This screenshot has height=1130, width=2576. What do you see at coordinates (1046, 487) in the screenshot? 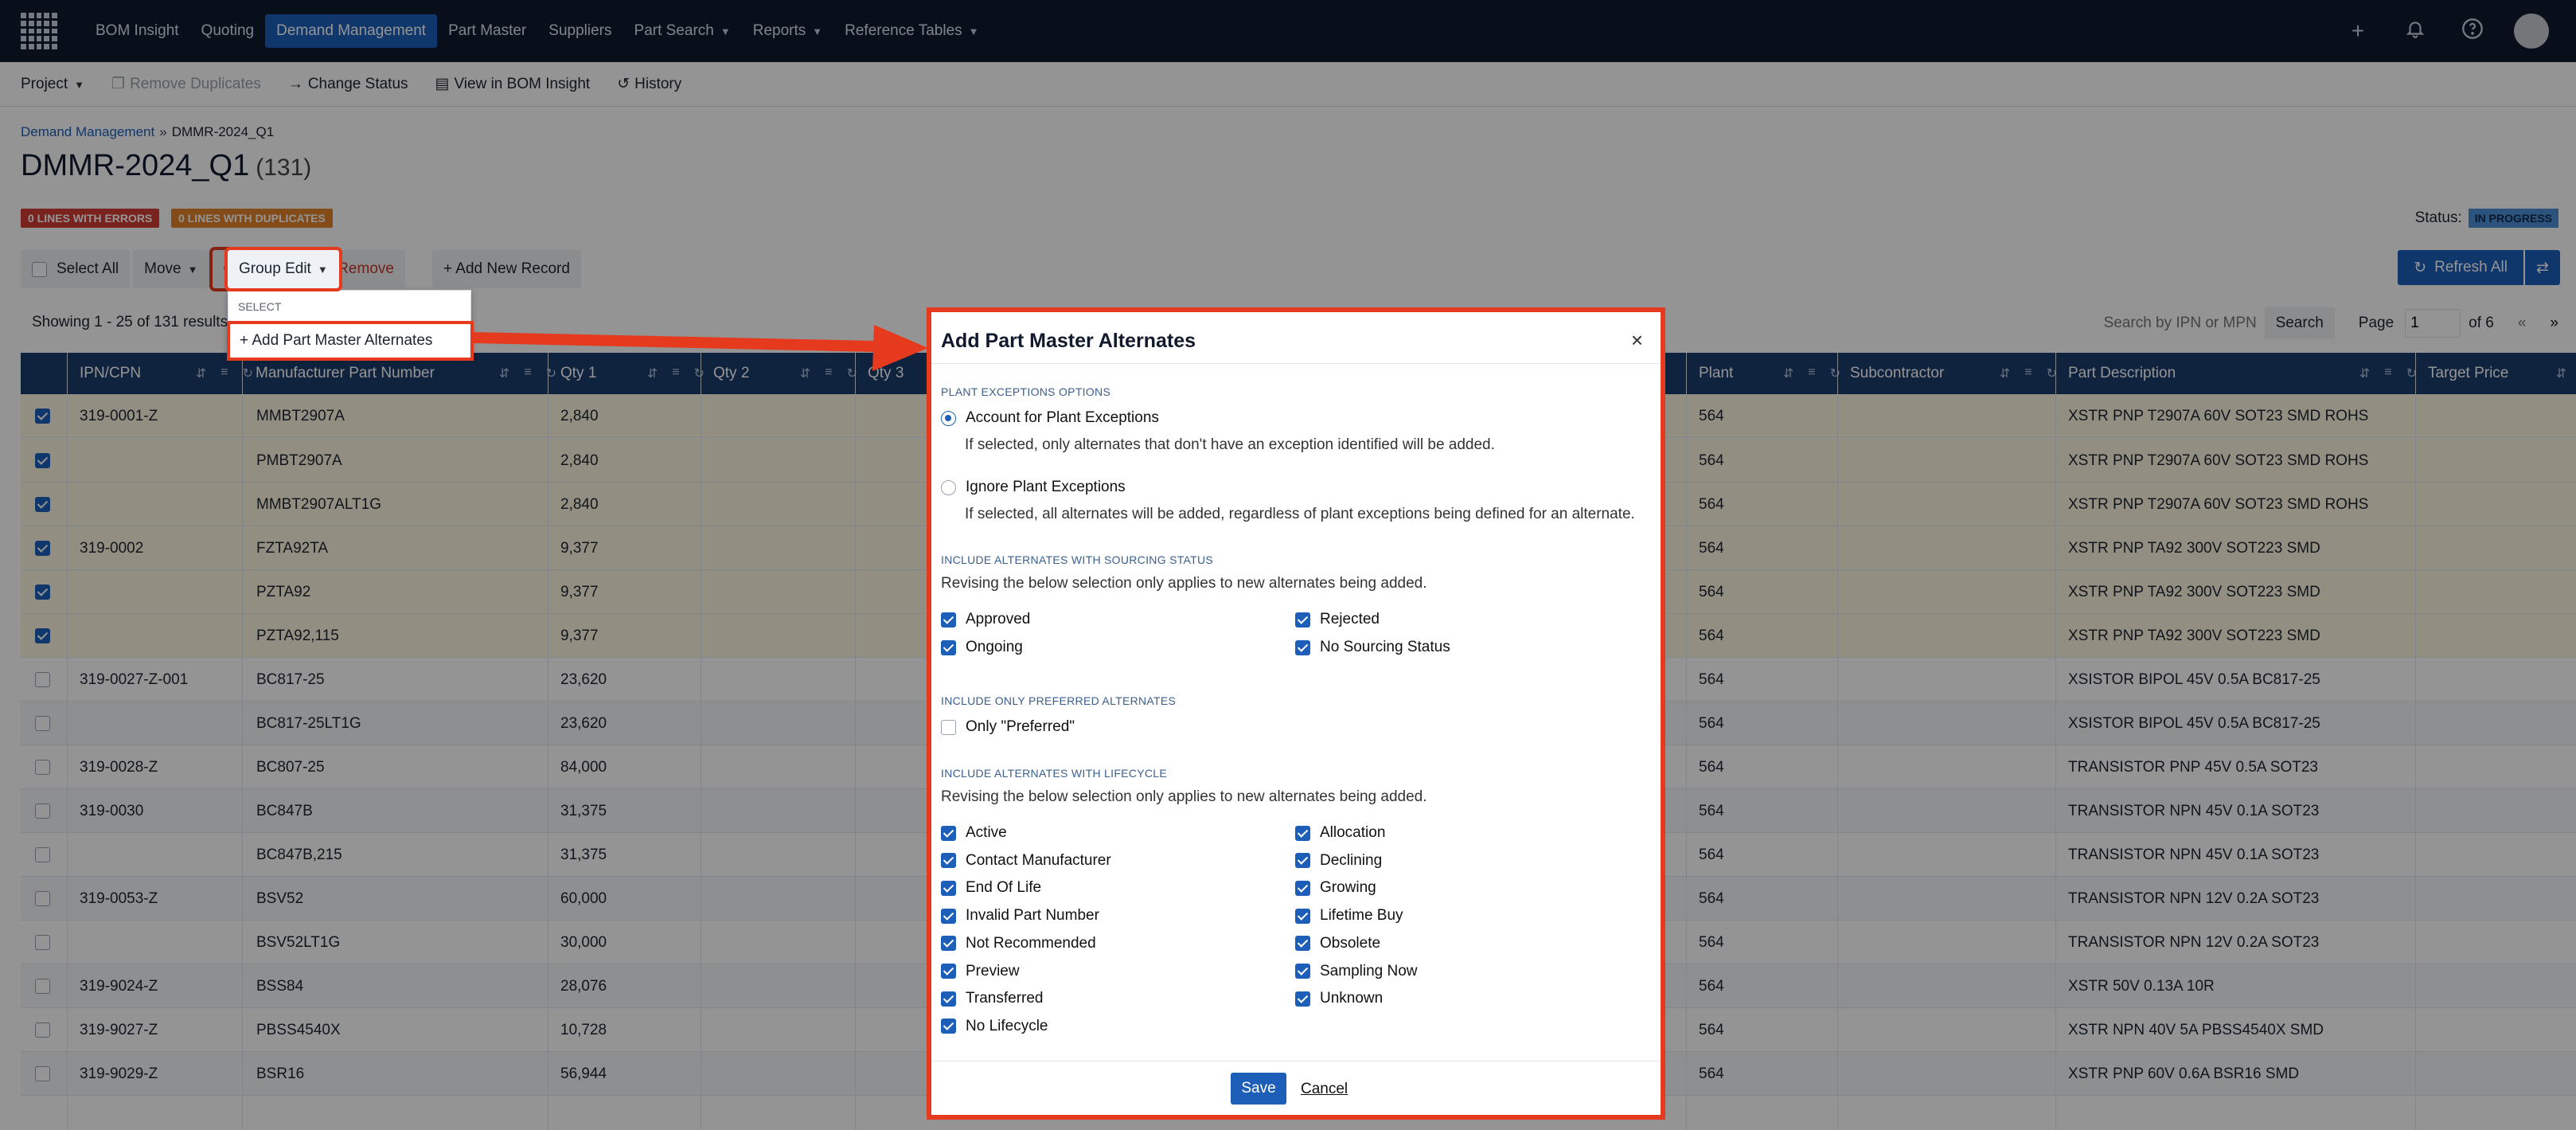
I see `option-label: Ignore Plant Exceptions` at bounding box center [1046, 487].